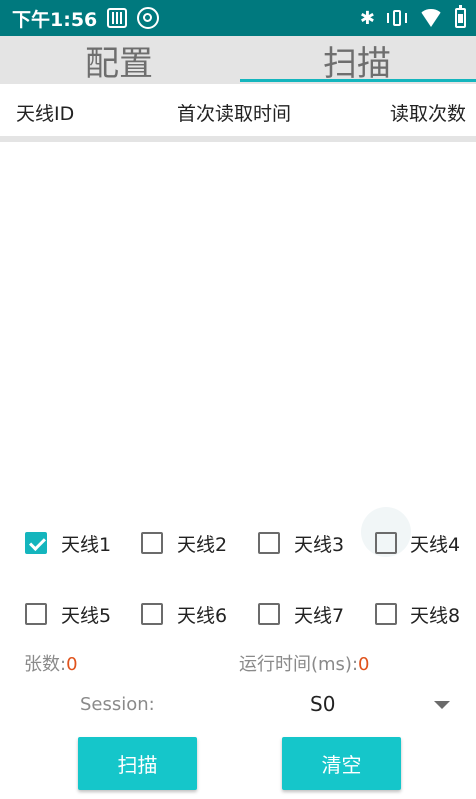 Image resolution: width=476 pixels, height=799 pixels. I want to click on antenna-label: 天线2, so click(202, 544).